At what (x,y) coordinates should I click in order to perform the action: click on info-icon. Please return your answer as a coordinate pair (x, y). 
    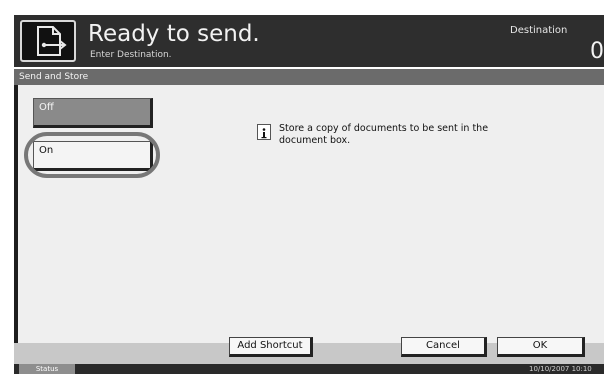
    Looking at the image, I should click on (264, 132).